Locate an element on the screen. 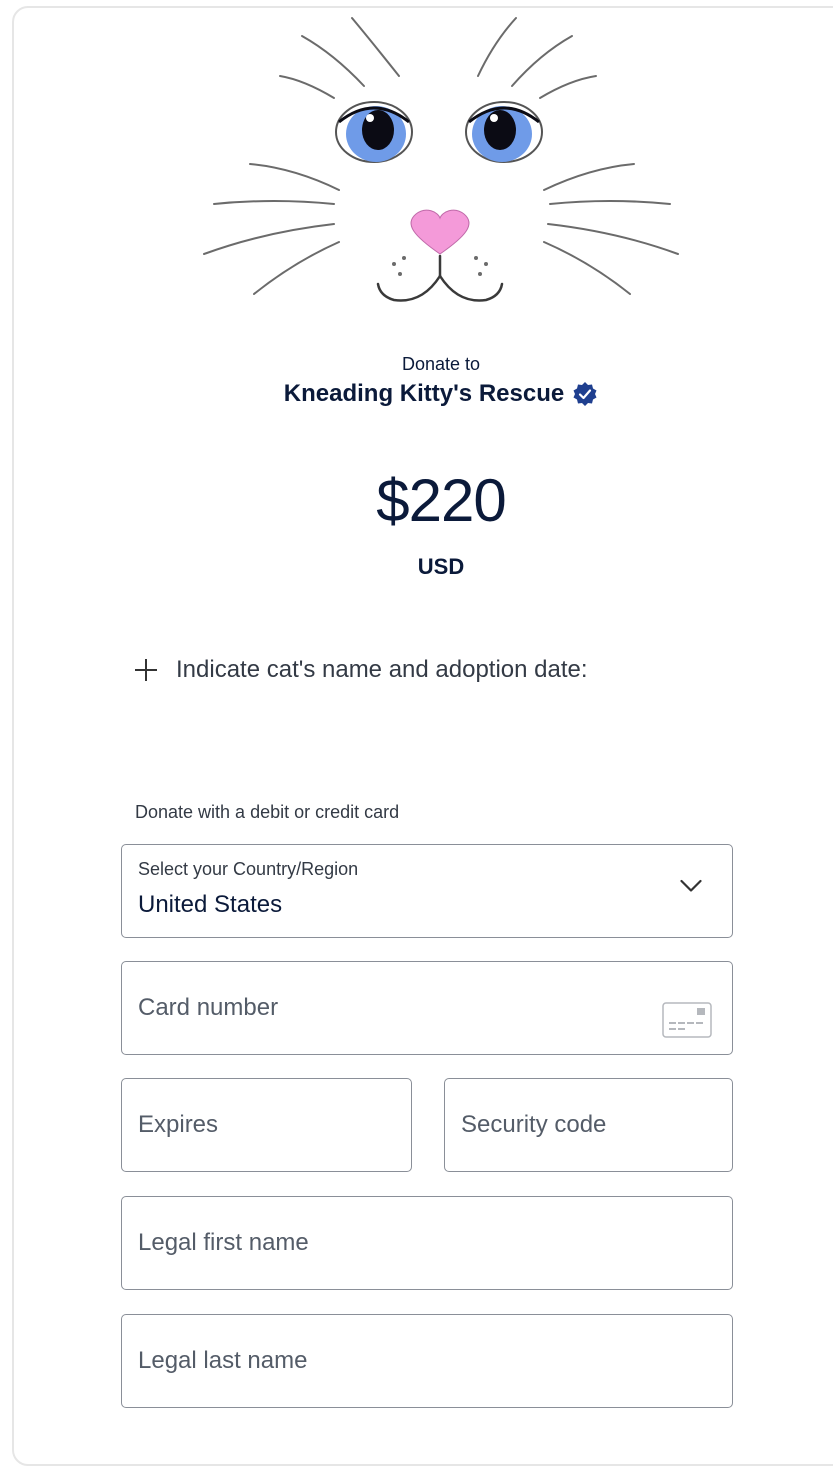 This screenshot has height=1466, width=833. credit-card-icon is located at coordinates (687, 1020).